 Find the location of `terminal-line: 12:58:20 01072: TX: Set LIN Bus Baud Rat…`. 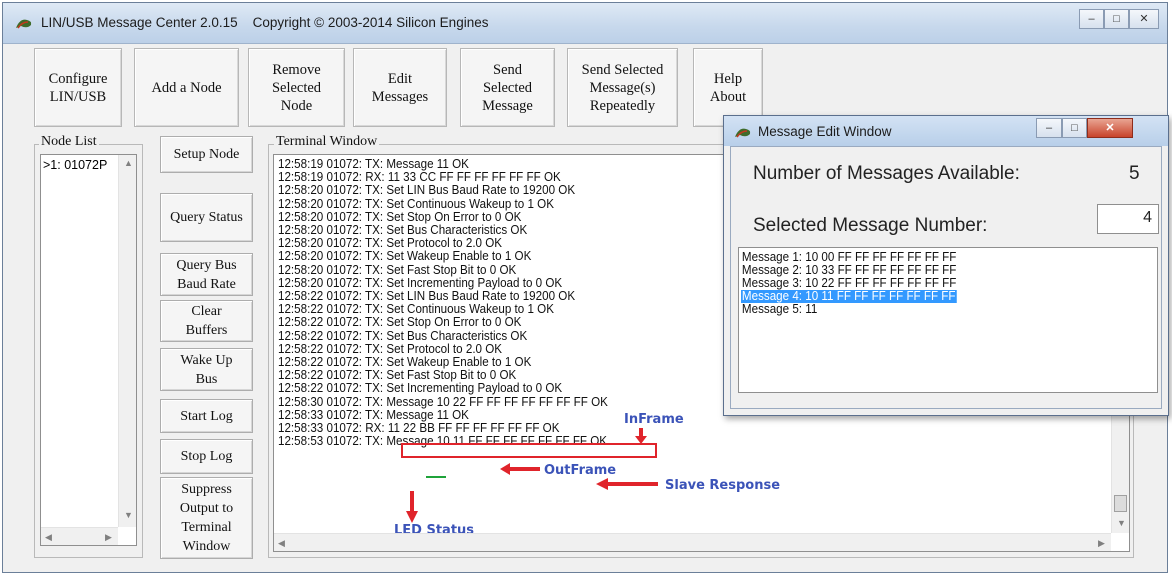

terminal-line: 12:58:20 01072: TX: Set LIN Bus Baud Rat… is located at coordinates (427, 190).